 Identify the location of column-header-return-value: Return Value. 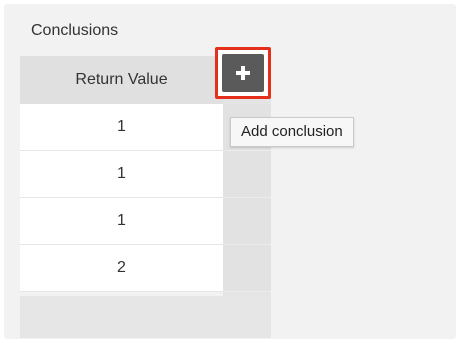
(121, 80).